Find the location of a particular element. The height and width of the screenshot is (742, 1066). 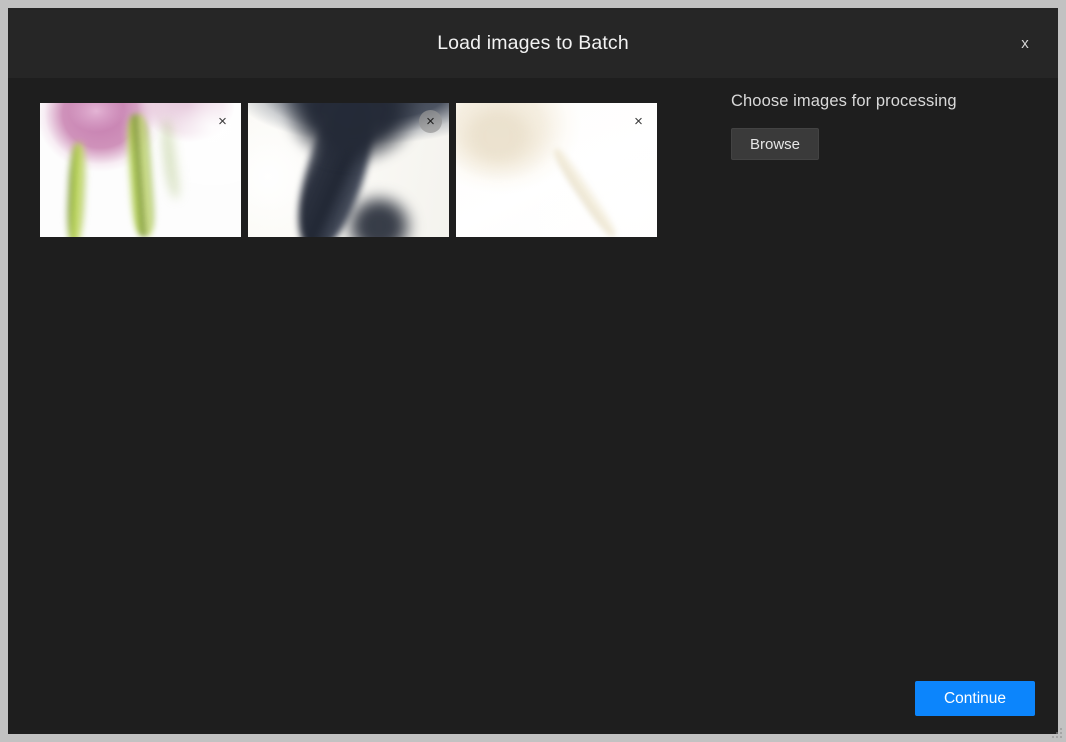

dialog-titlebar: Load images to Batch x is located at coordinates (533, 43).